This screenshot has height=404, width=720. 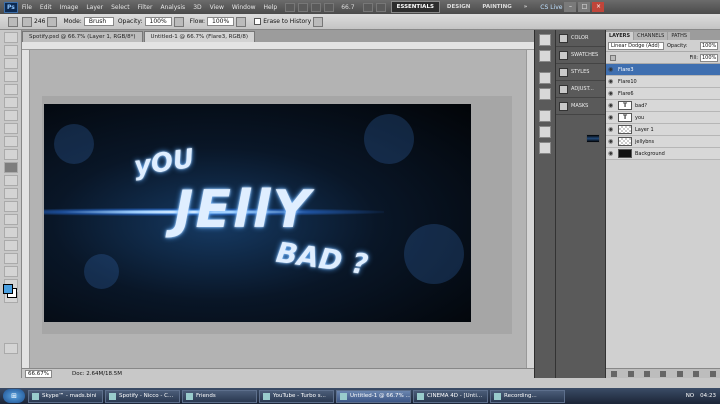 What do you see at coordinates (551, 7) in the screenshot?
I see `cs-live-button: CS Live` at bounding box center [551, 7].